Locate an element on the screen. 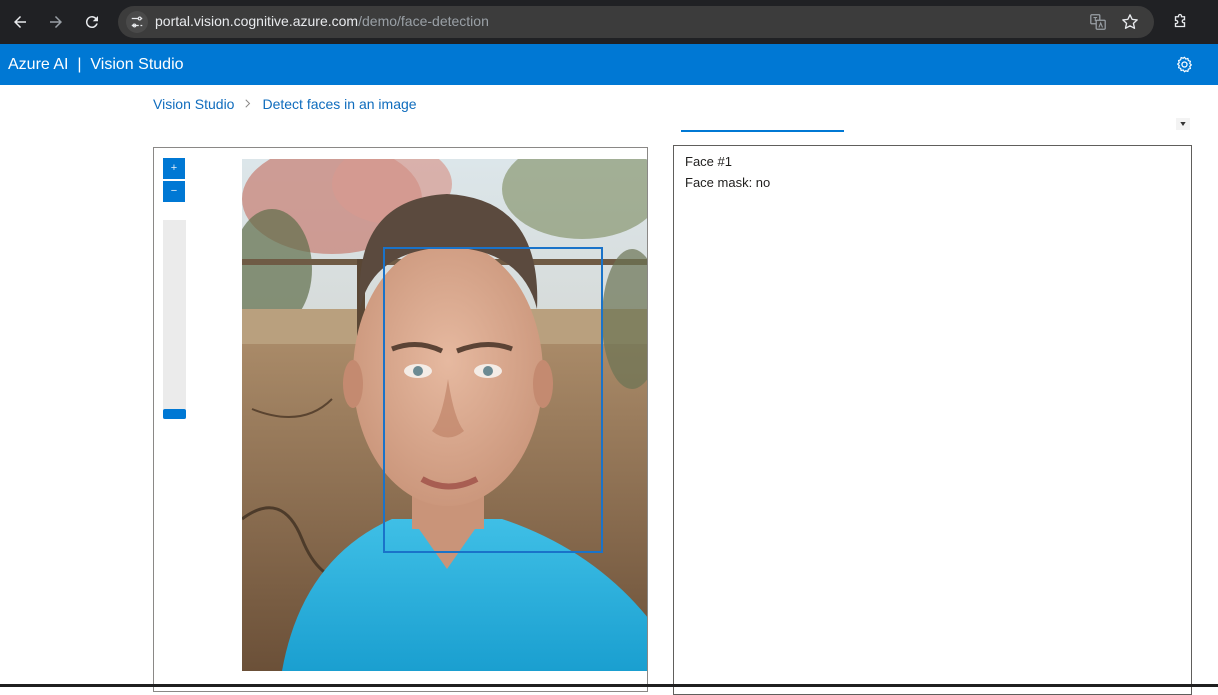  translate-icon is located at coordinates (1098, 22).